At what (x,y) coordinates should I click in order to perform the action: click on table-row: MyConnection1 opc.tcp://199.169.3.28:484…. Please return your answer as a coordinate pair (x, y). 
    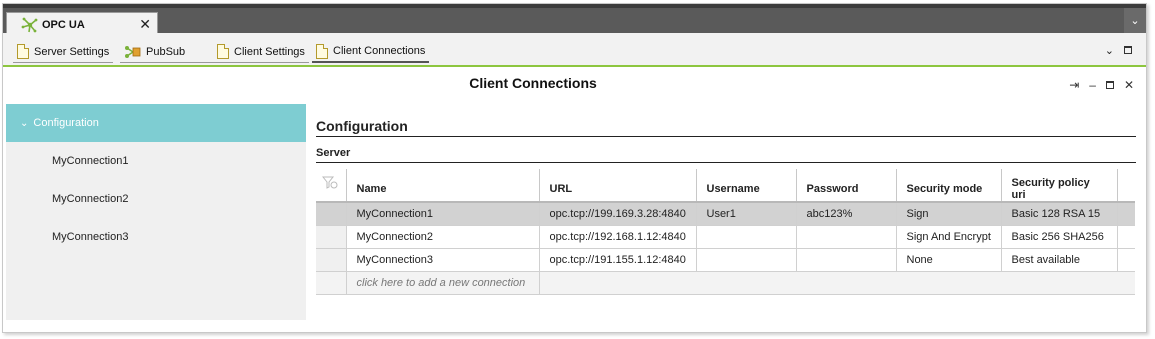
    Looking at the image, I should click on (725, 214).